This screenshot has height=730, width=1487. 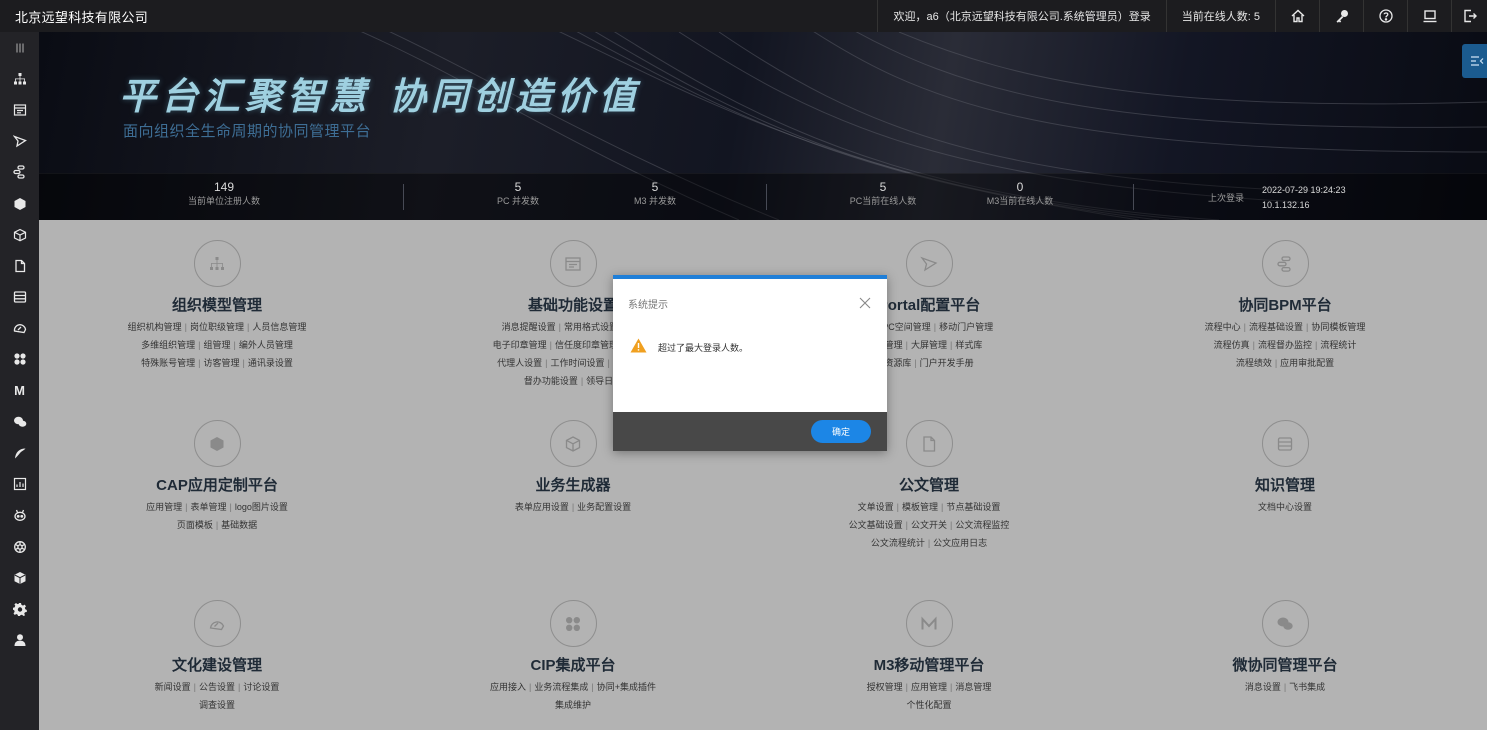 I want to click on module-link: 编外人员管理, so click(x=266, y=345).